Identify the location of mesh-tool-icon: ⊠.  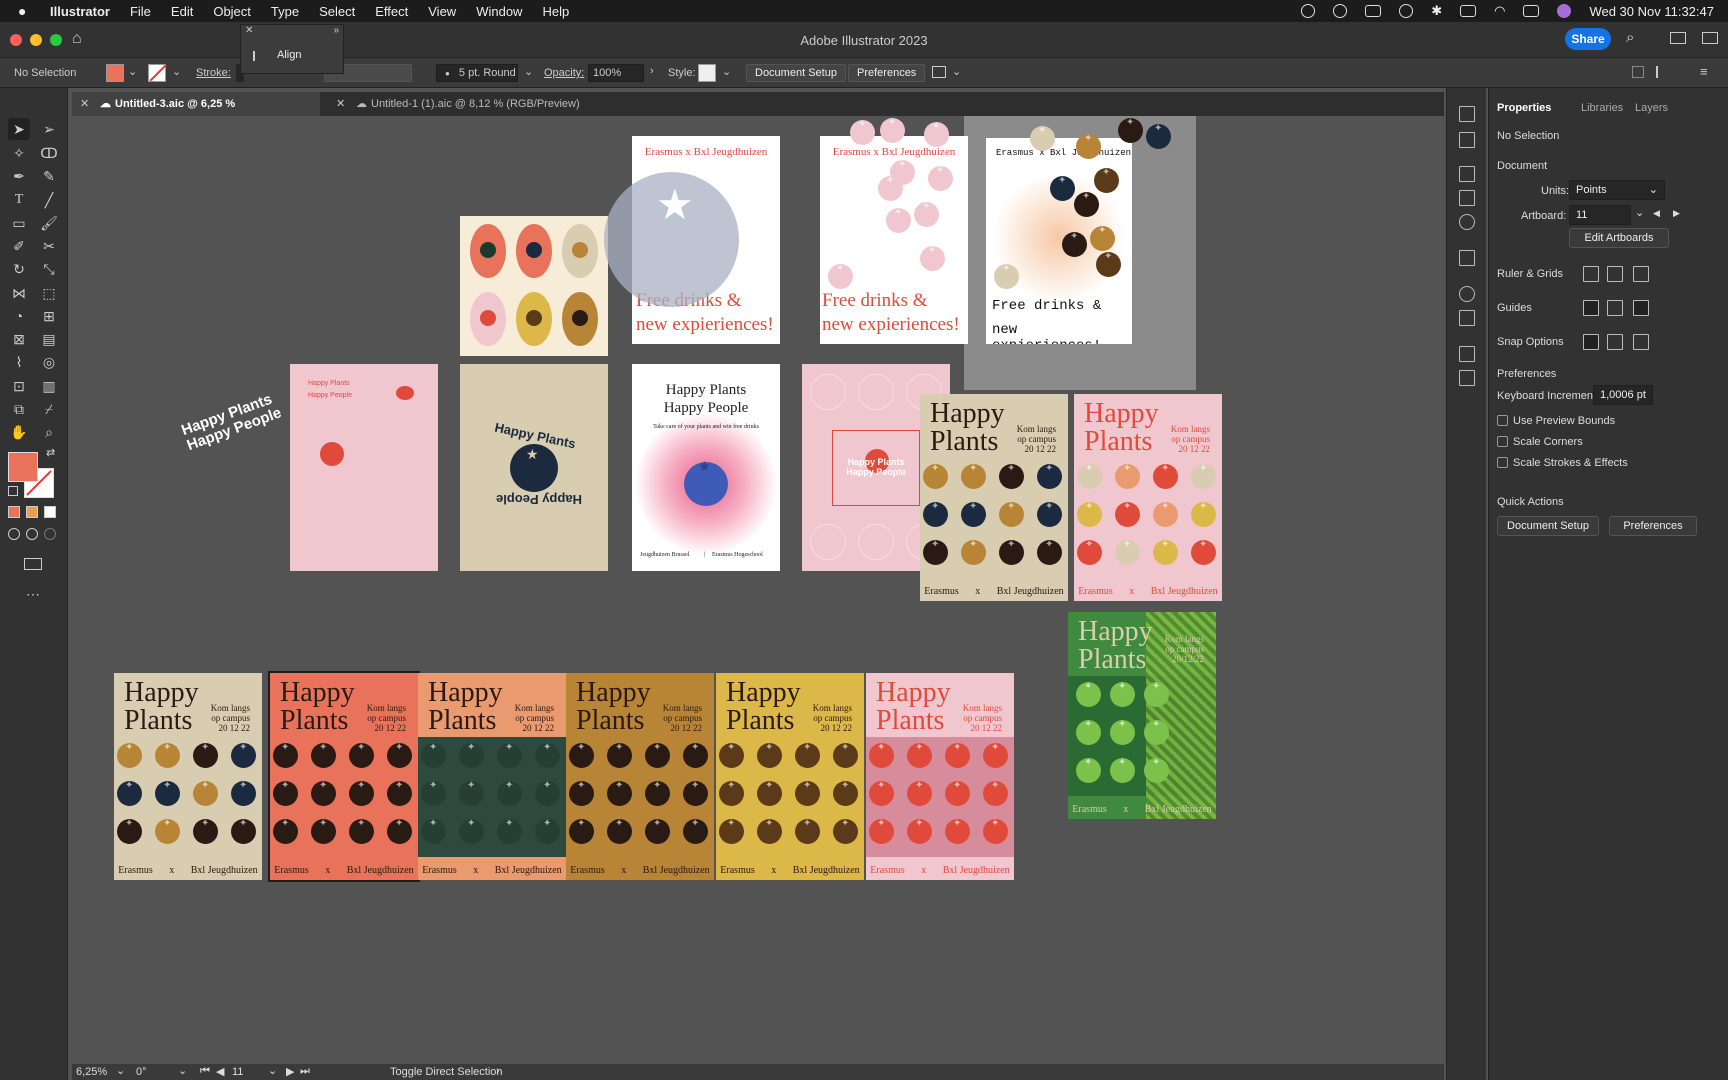
(19, 339).